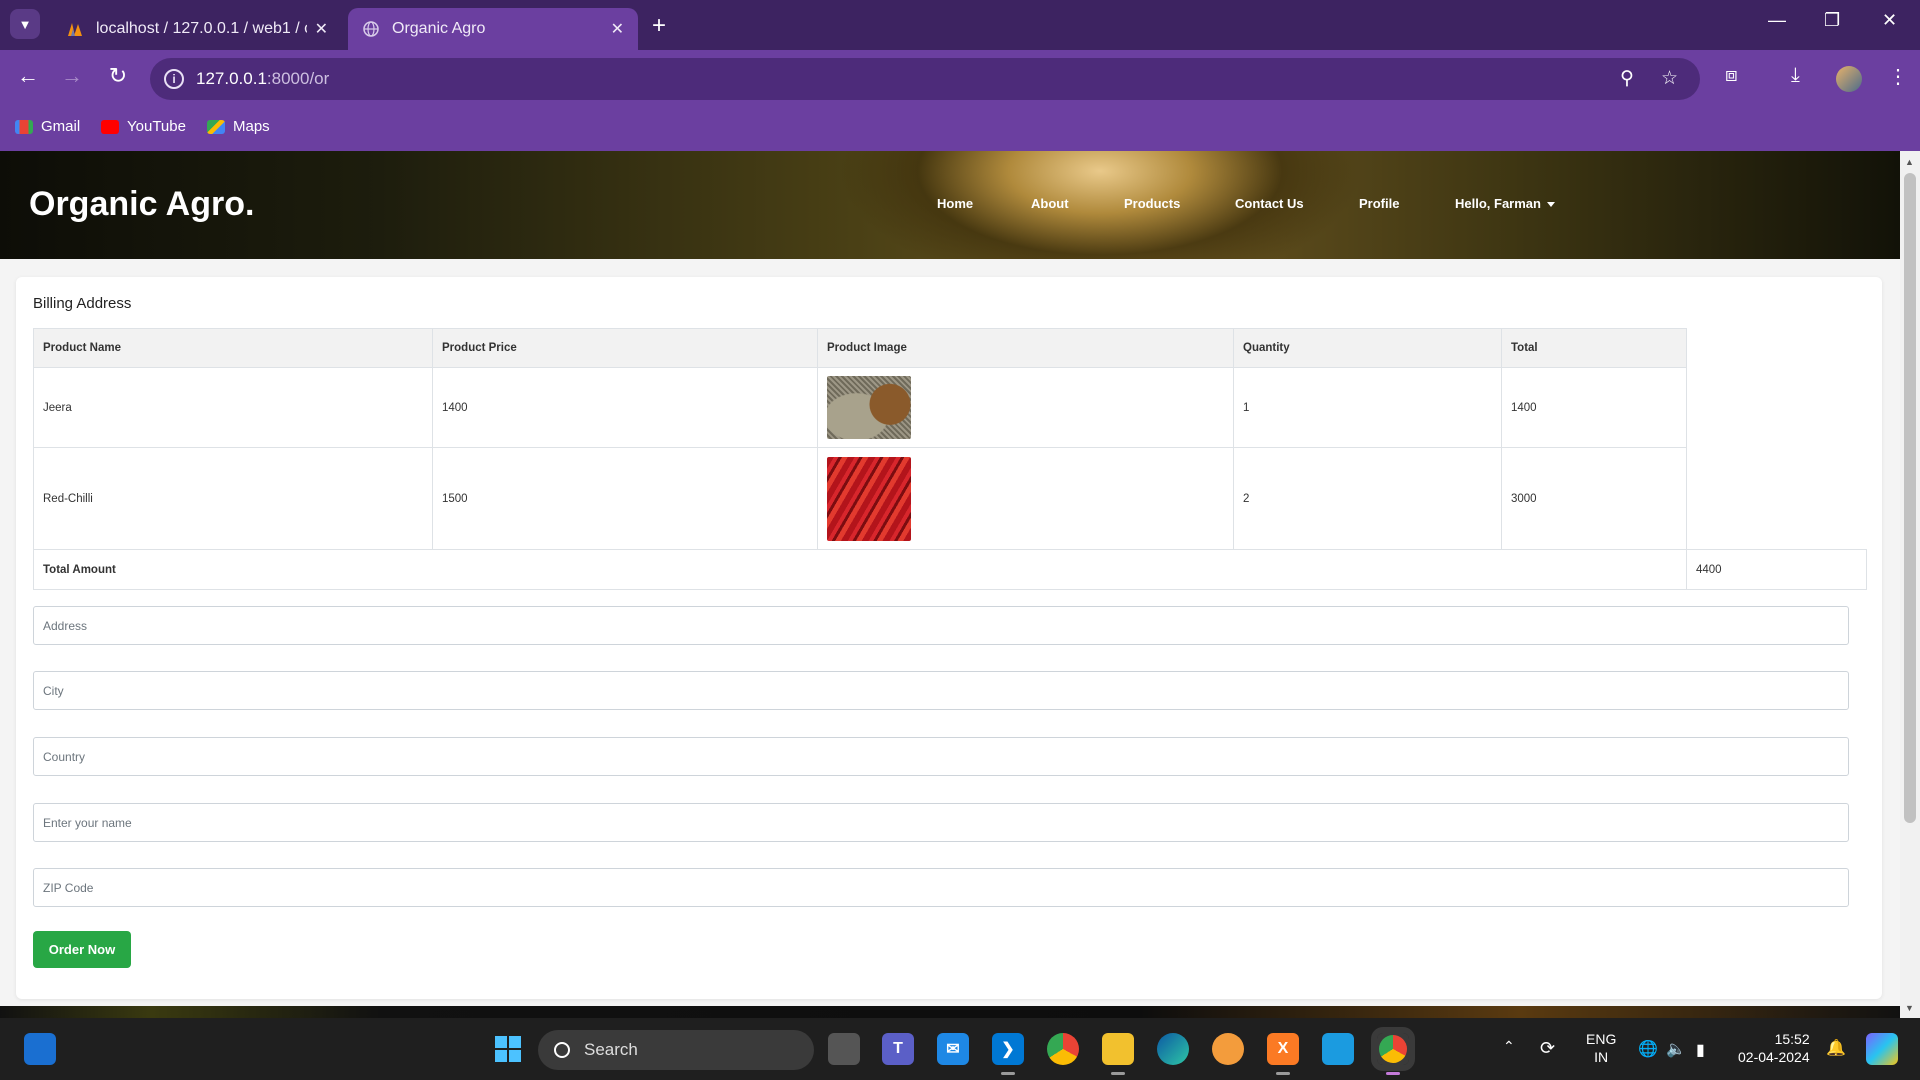  Describe the element at coordinates (72, 76) in the screenshot. I see `forward-icon: →` at that location.